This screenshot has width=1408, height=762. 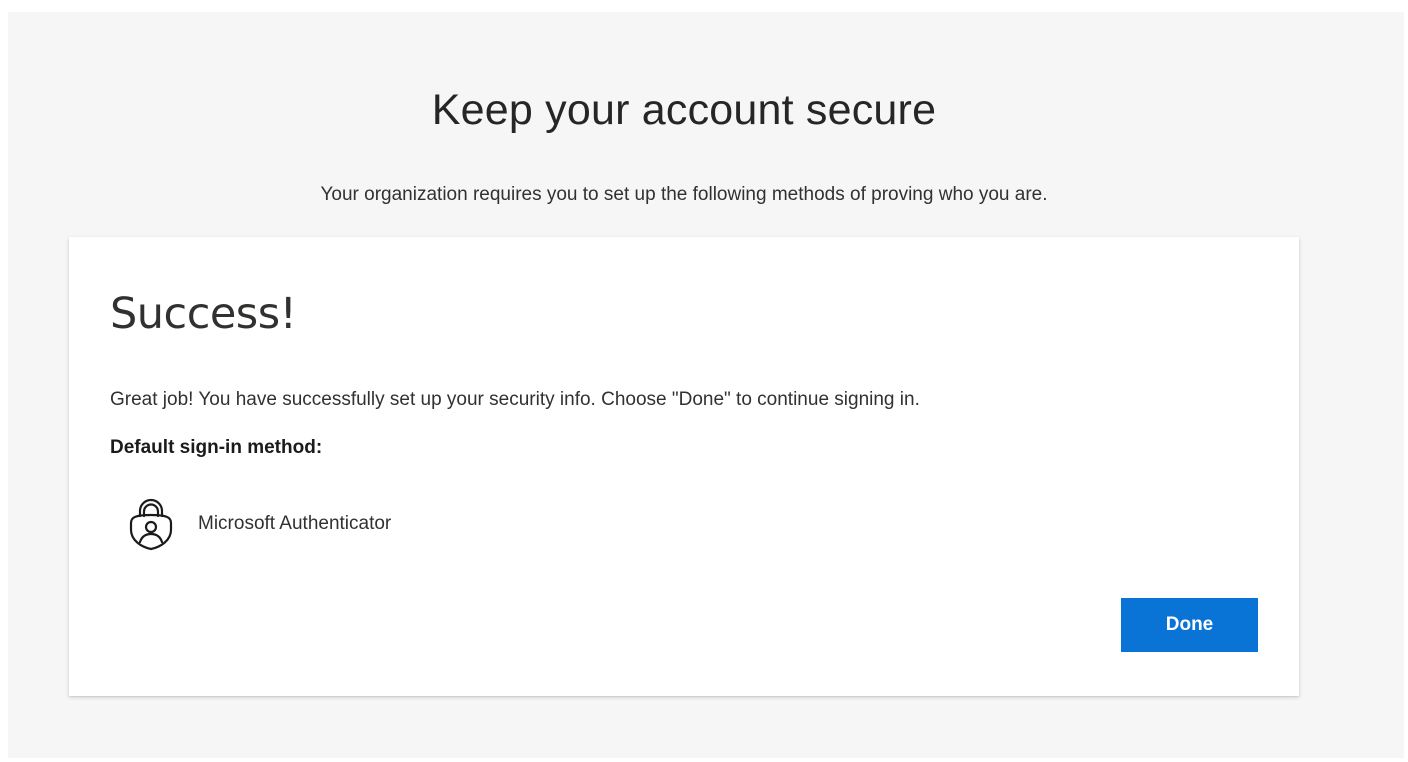 I want to click on authenticator-lock-icon, so click(x=151, y=524).